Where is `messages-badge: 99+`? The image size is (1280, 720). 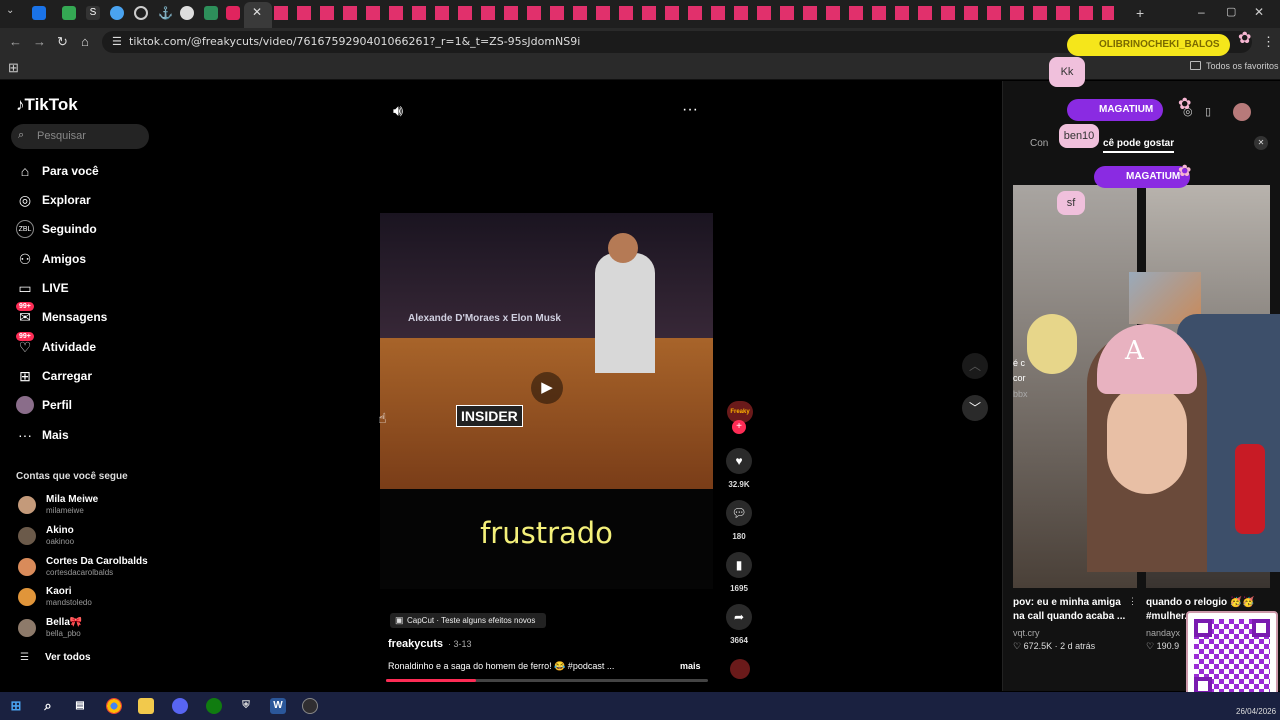 messages-badge: 99+ is located at coordinates (25, 306).